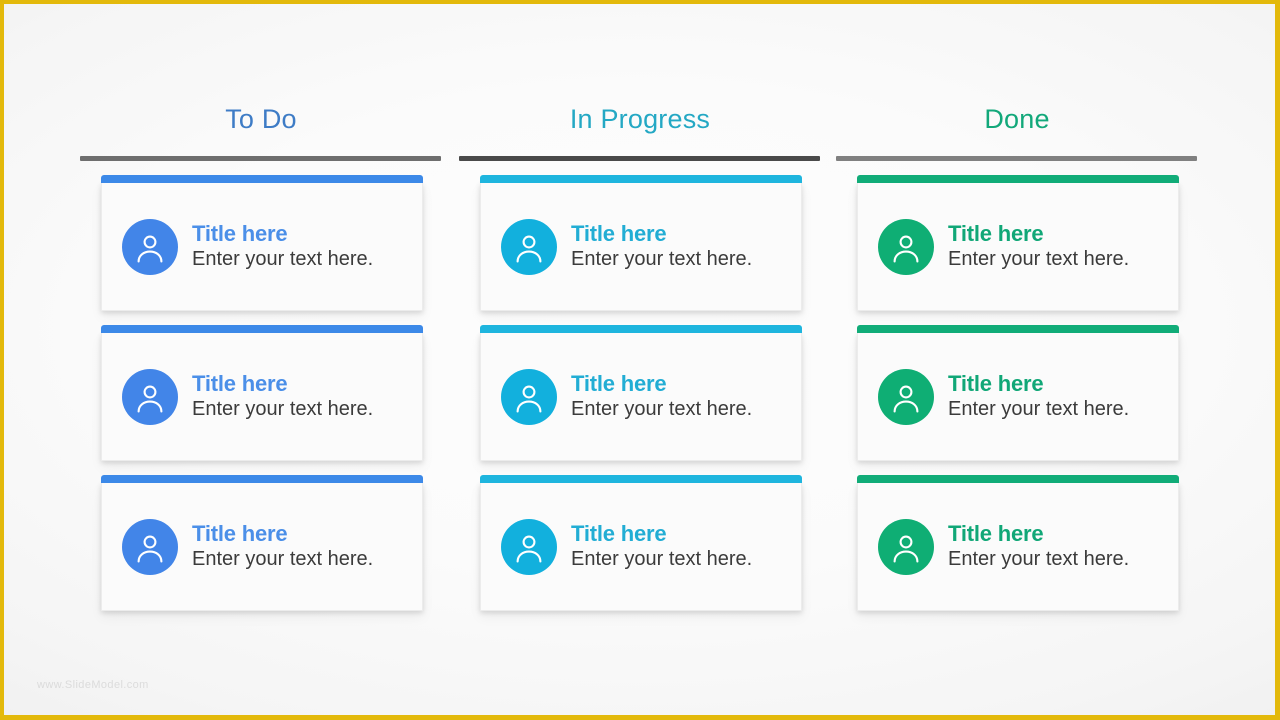 This screenshot has height=720, width=1280. I want to click on watermark: www.SlideModel.com, so click(93, 685).